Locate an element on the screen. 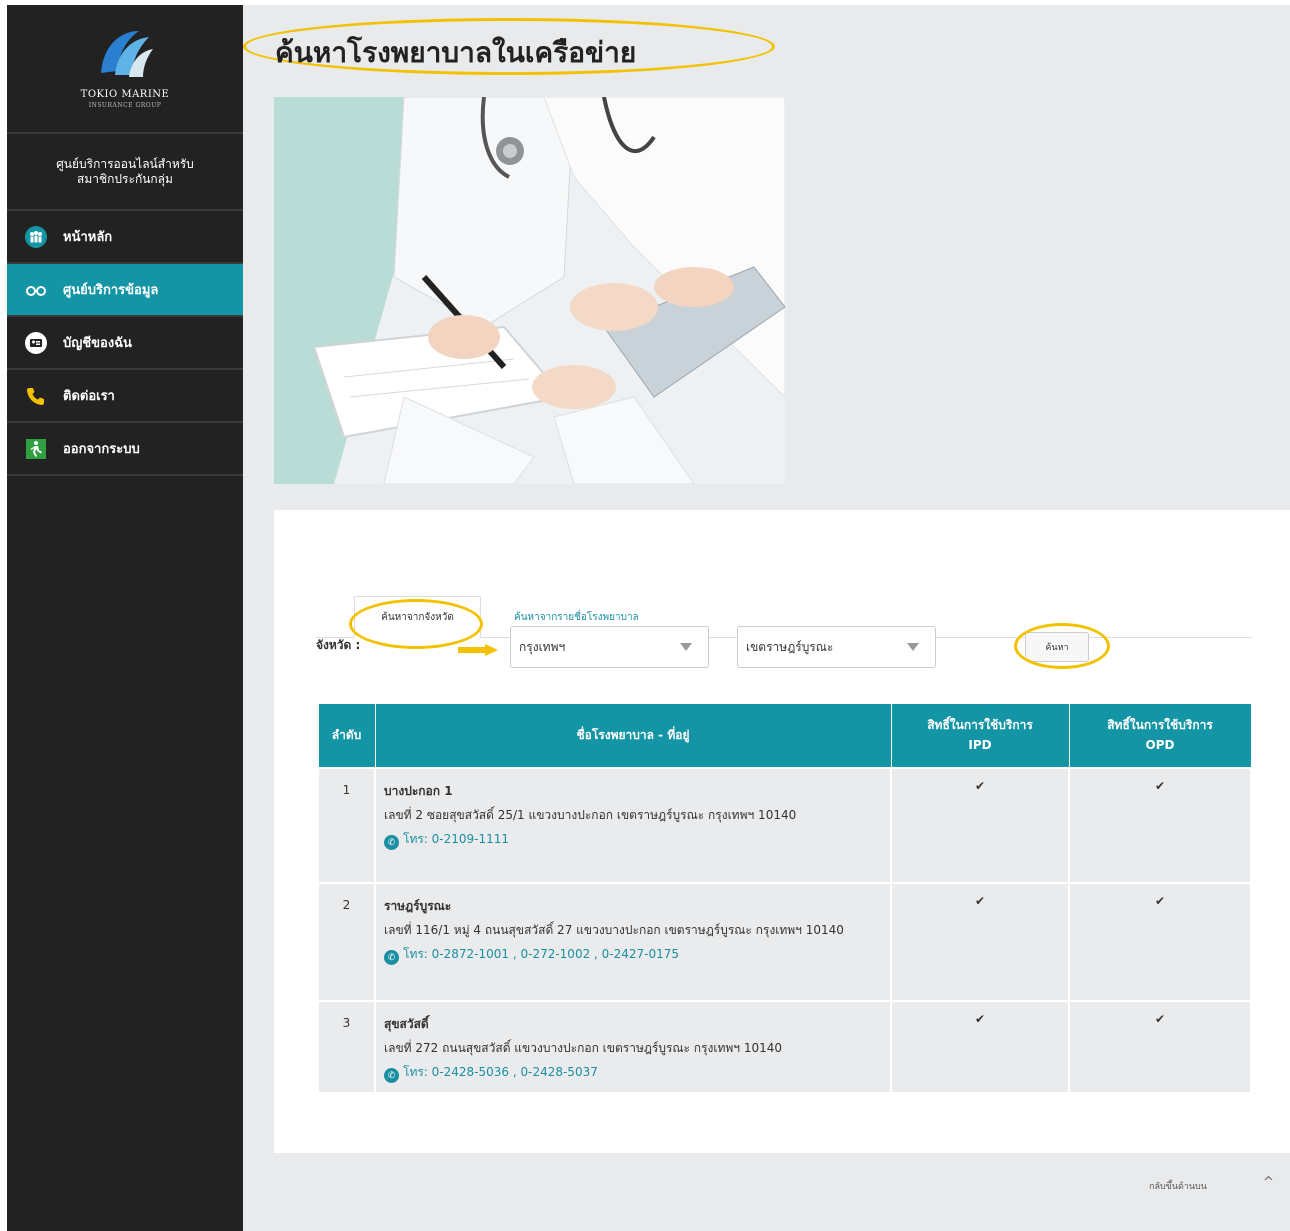  logo-text: TOKIO MARINE is located at coordinates (125, 94).